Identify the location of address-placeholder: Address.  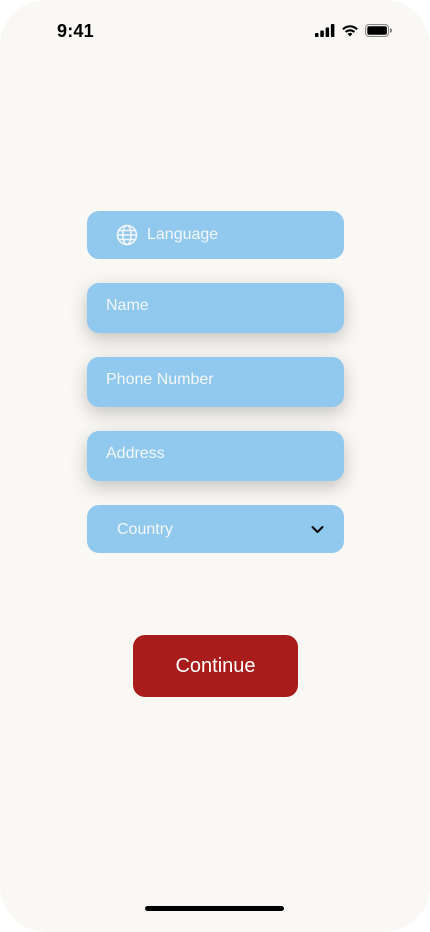
(135, 453).